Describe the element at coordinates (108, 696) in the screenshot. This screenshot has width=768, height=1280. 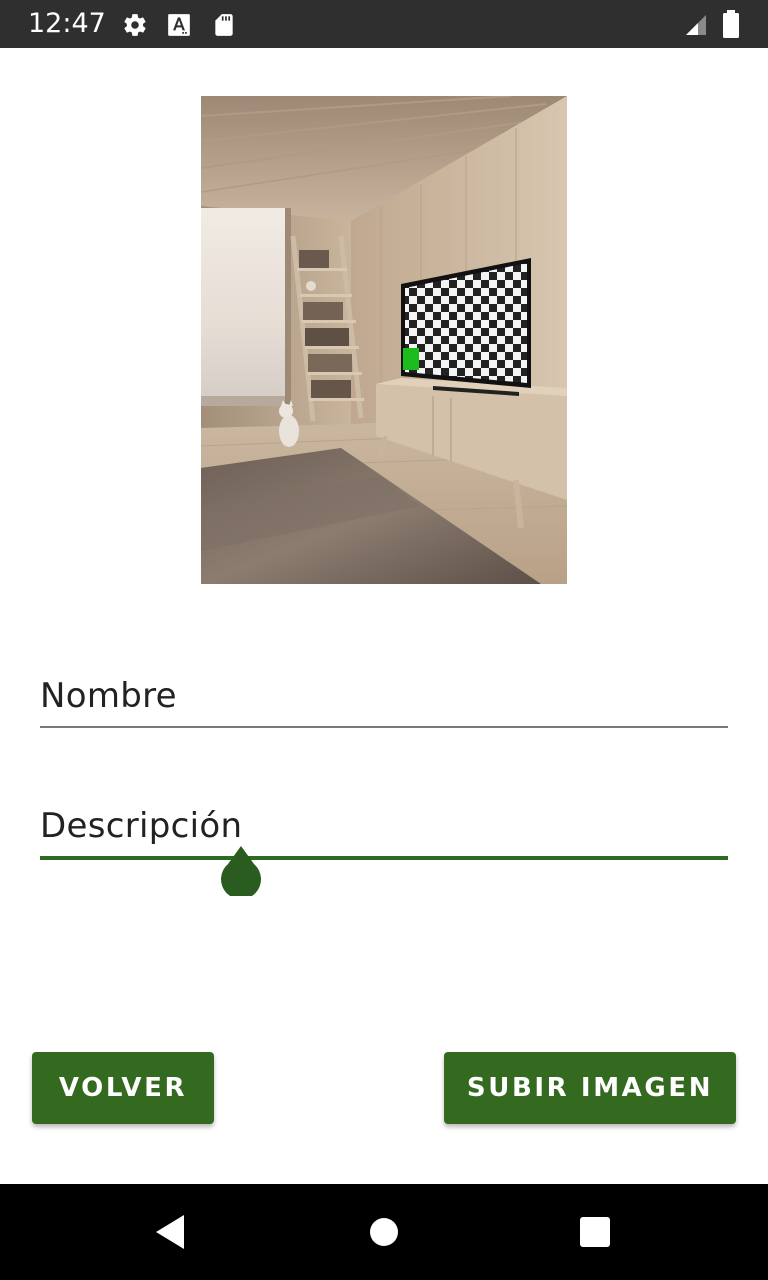
I see `nombre-label: Nombre` at that location.